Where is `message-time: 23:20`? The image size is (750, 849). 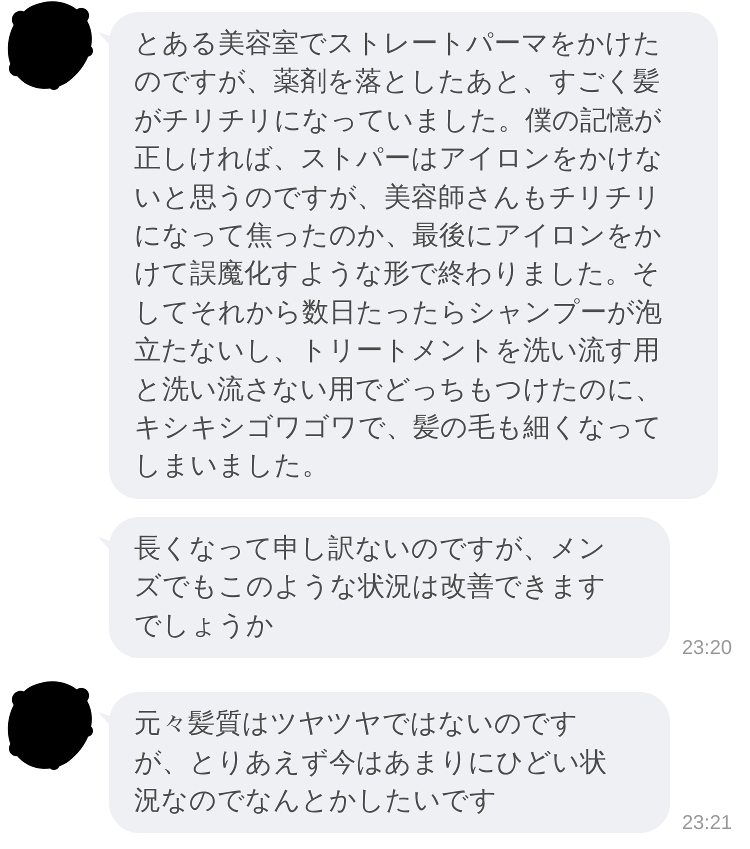 message-time: 23:20 is located at coordinates (707, 648).